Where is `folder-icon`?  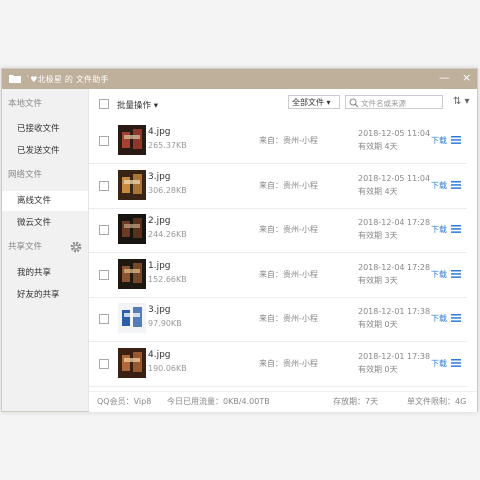 folder-icon is located at coordinates (15, 79).